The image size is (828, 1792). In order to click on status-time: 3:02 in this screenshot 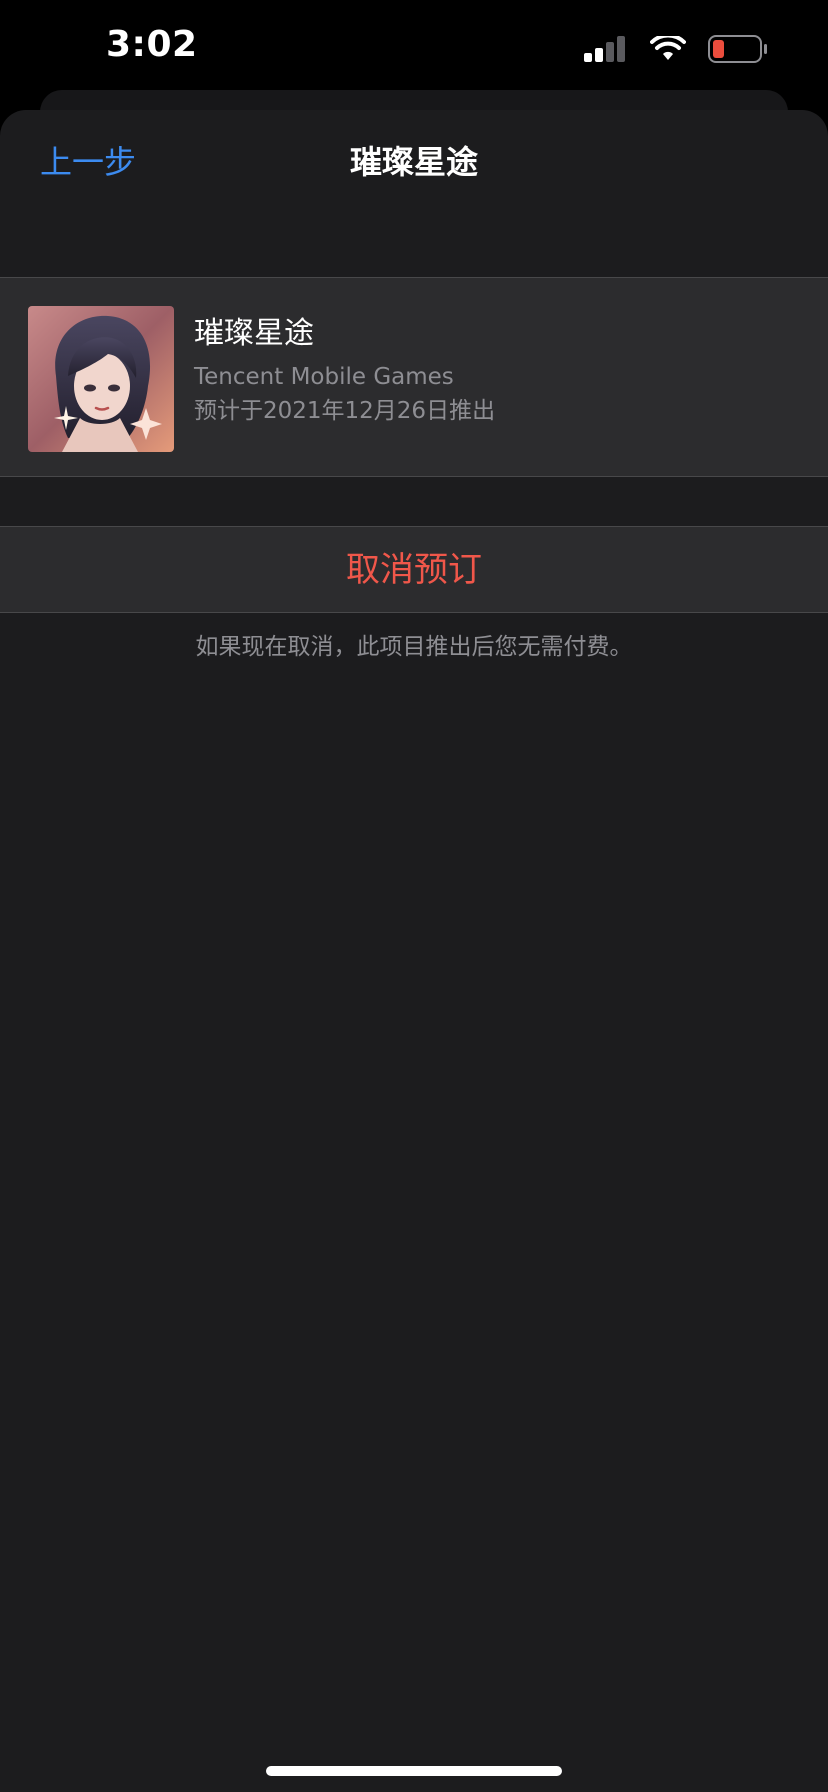, I will do `click(152, 44)`.